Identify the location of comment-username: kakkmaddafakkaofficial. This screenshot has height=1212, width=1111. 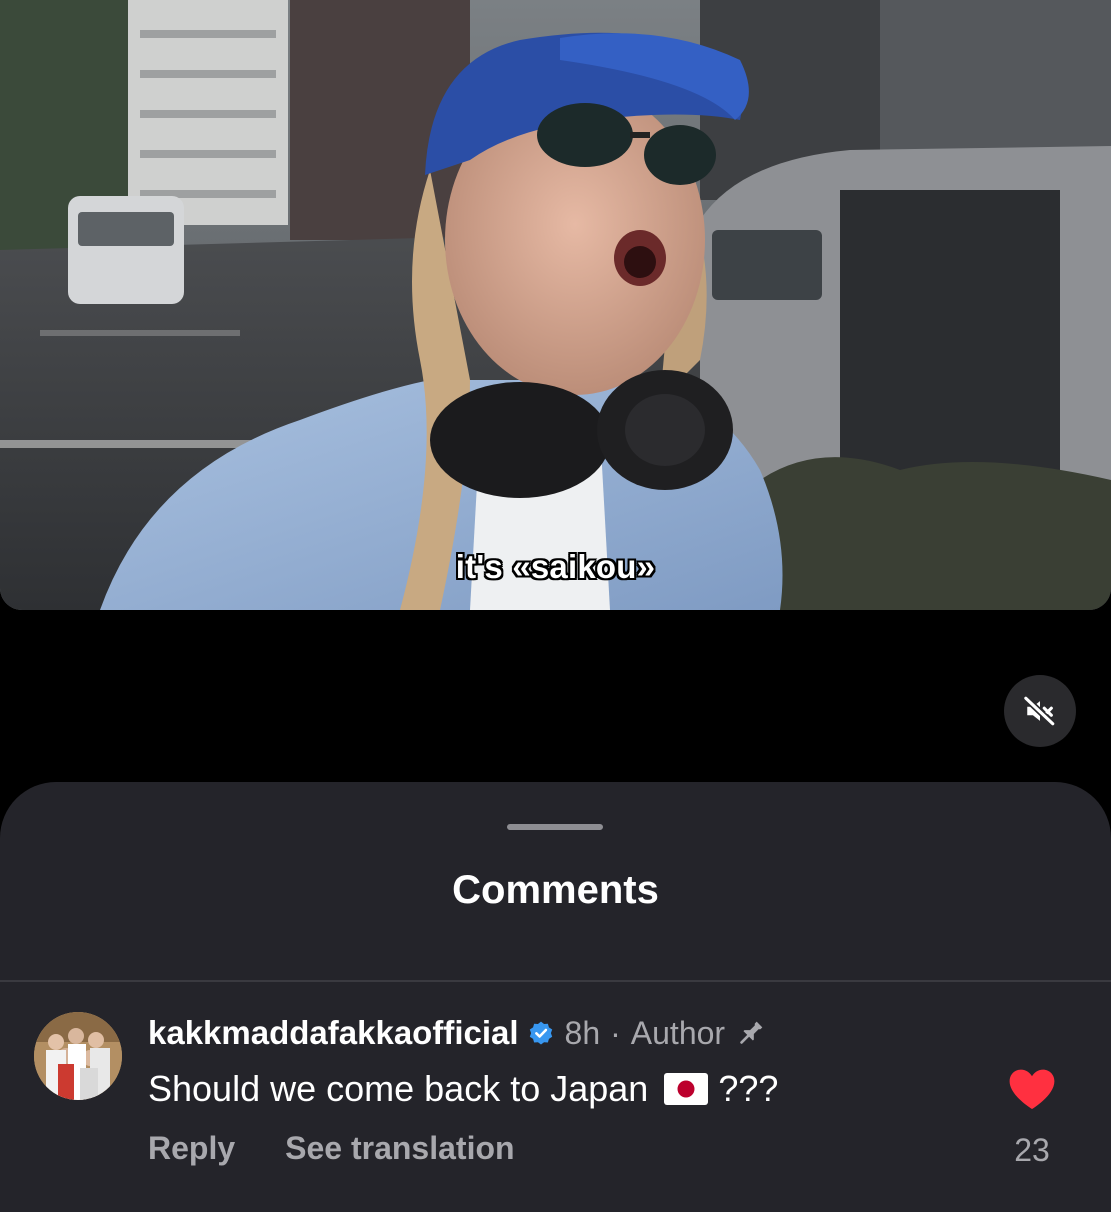
(333, 1033).